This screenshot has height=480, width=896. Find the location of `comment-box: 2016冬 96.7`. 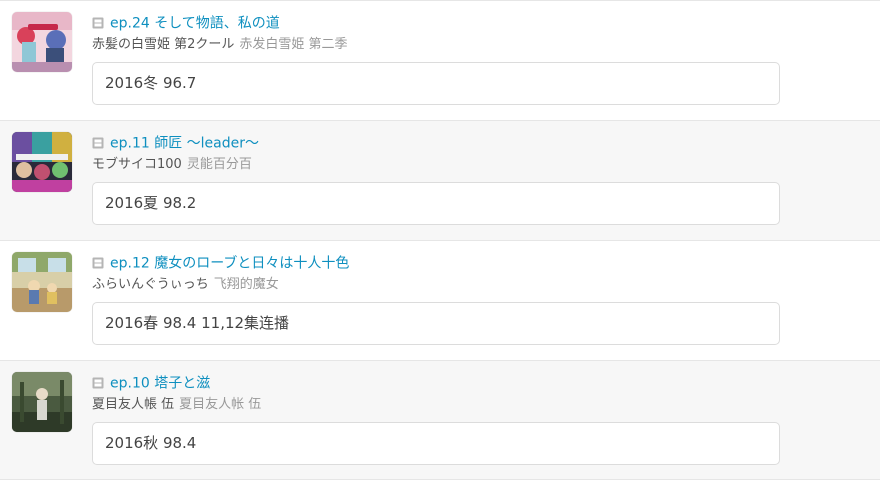

comment-box: 2016冬 96.7 is located at coordinates (436, 83).